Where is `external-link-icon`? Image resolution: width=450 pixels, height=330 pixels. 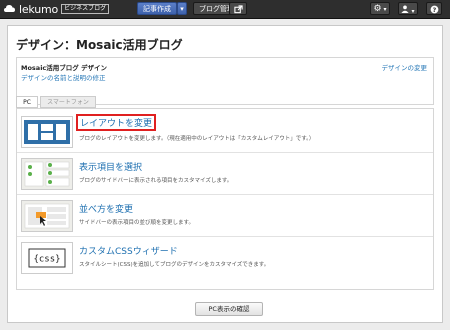 external-link-icon is located at coordinates (238, 9).